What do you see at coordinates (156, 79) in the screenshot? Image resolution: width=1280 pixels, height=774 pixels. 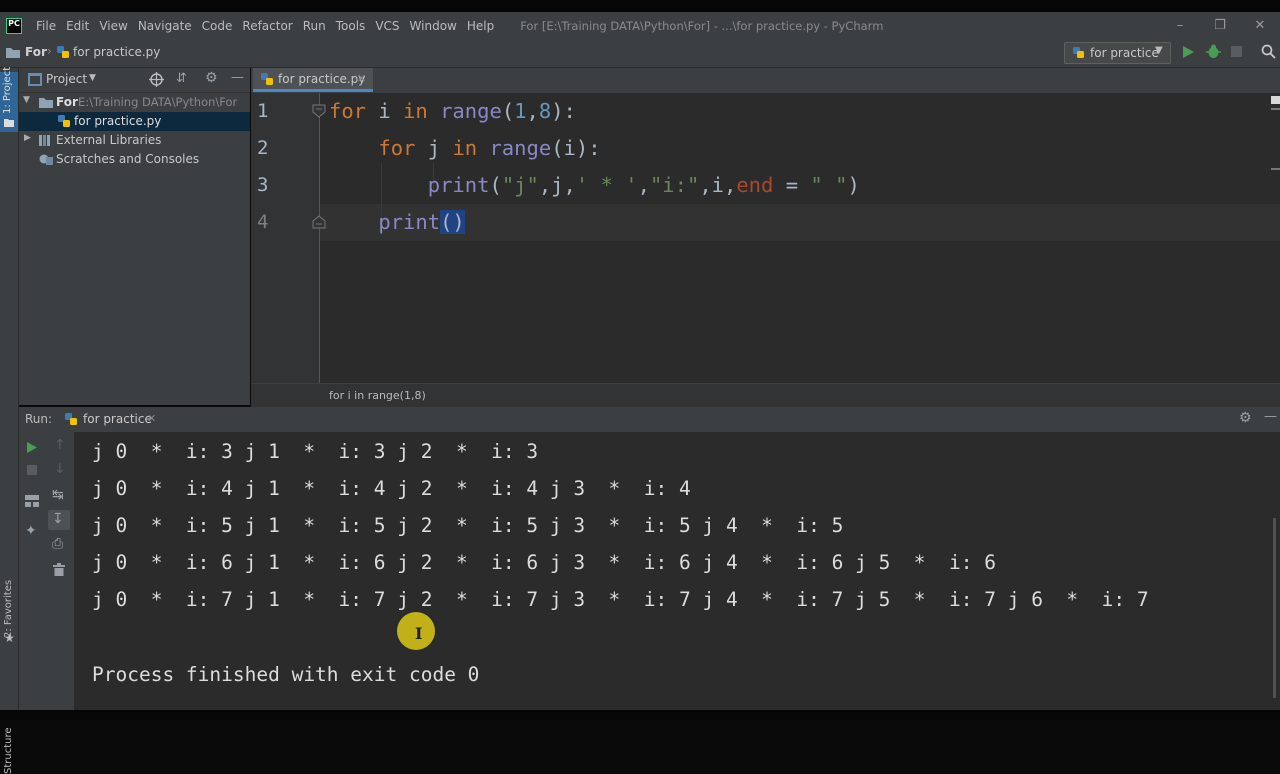 I see `locate-icon` at bounding box center [156, 79].